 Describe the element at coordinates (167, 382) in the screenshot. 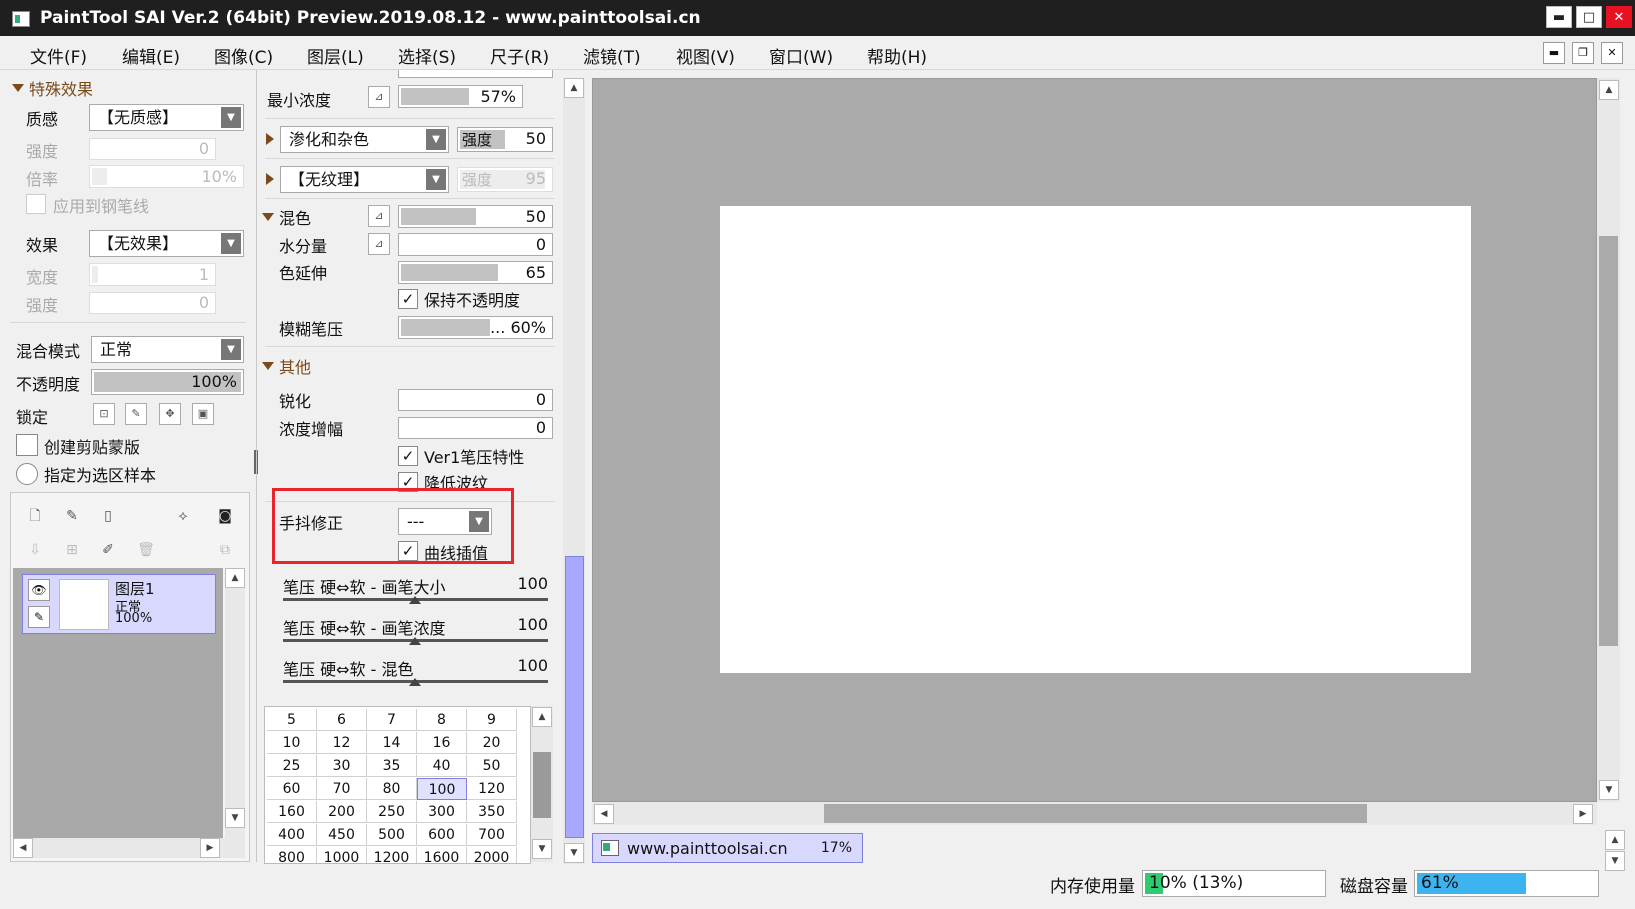

I see `opacity-slider: 100%` at that location.